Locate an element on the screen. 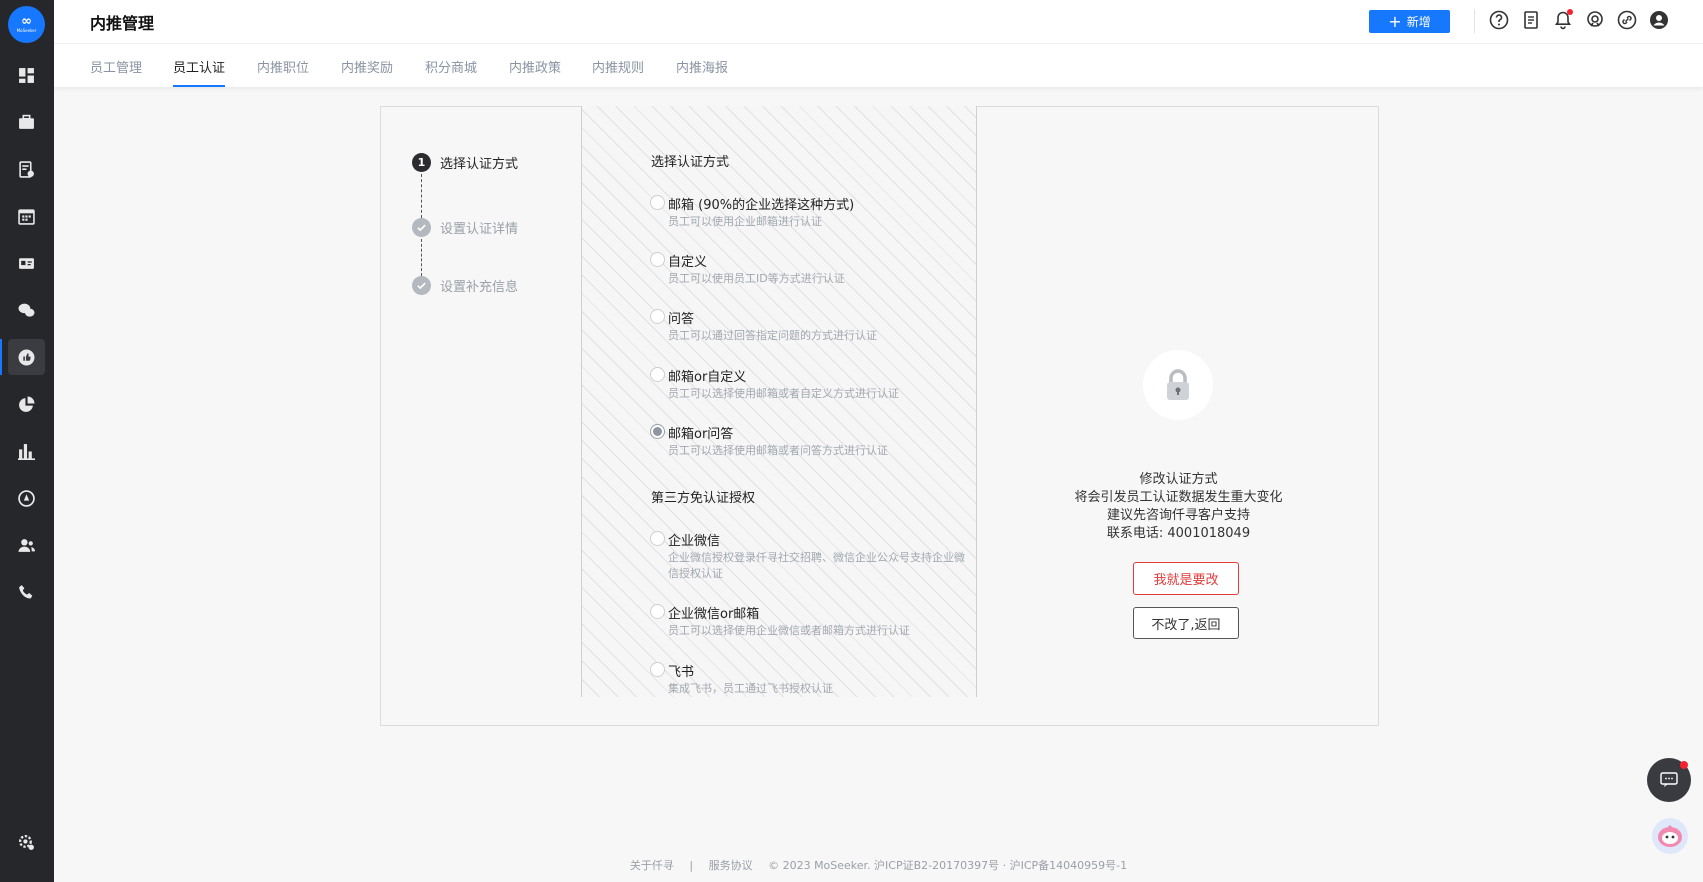  pie-chart-icon is located at coordinates (27, 404).